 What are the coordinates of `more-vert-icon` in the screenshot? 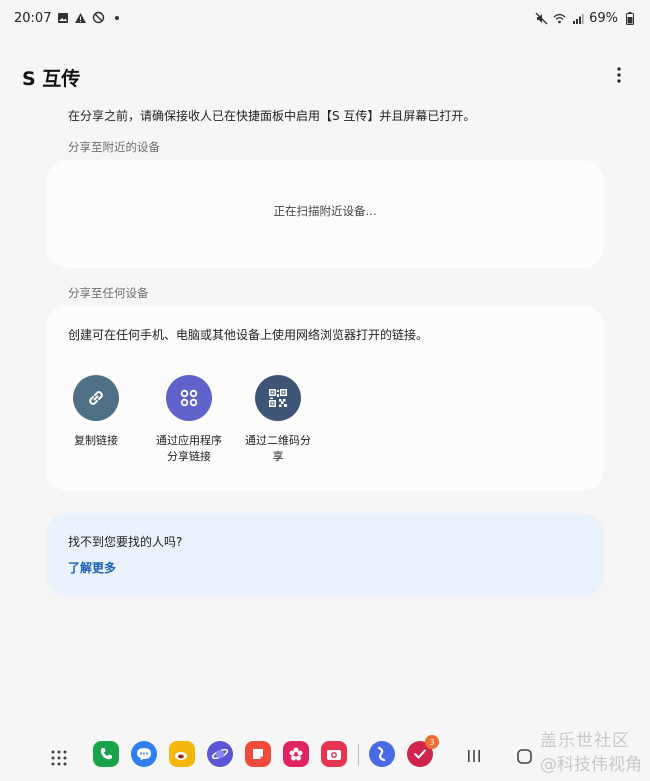 It's located at (619, 77).